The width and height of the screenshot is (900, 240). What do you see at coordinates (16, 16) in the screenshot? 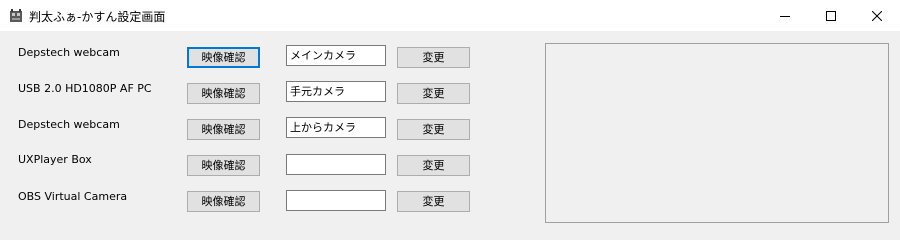
I see `app-icon` at bounding box center [16, 16].